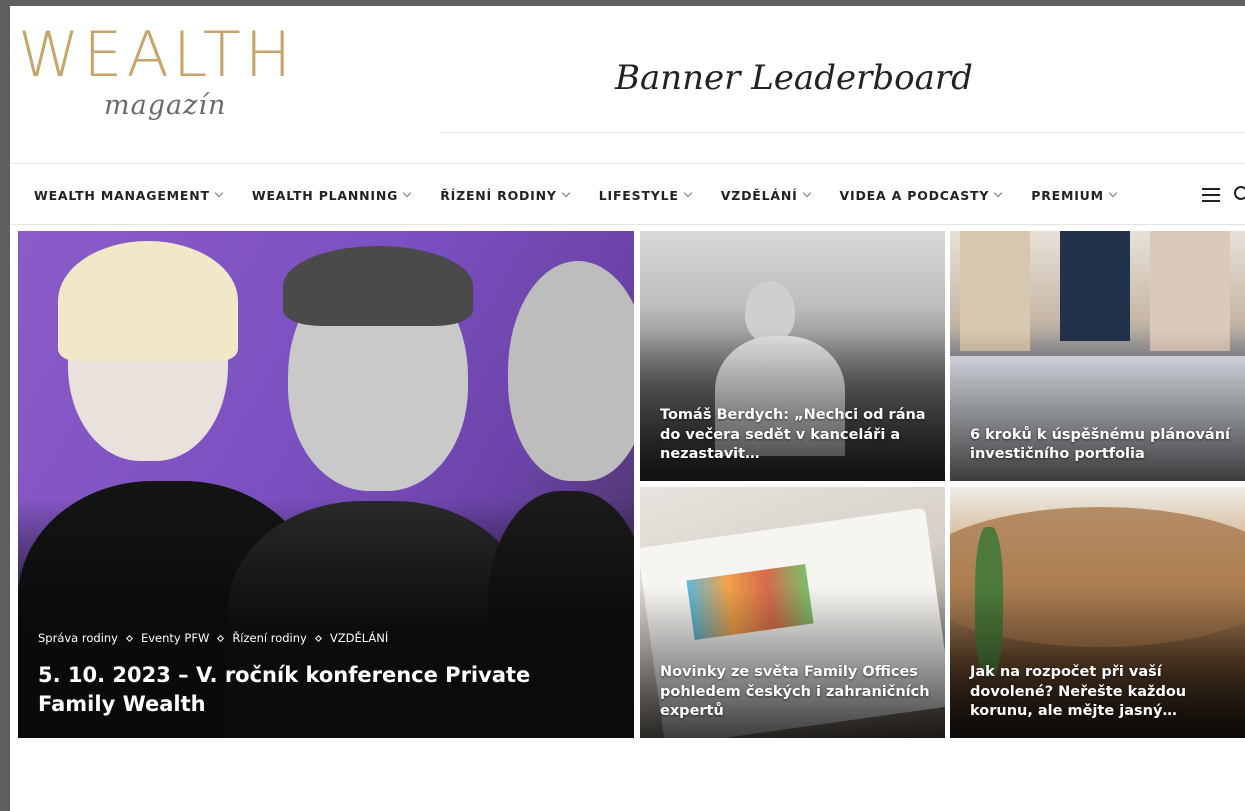 Image resolution: width=1245 pixels, height=811 pixels. Describe the element at coordinates (1239, 193) in the screenshot. I see `search-icon` at that location.